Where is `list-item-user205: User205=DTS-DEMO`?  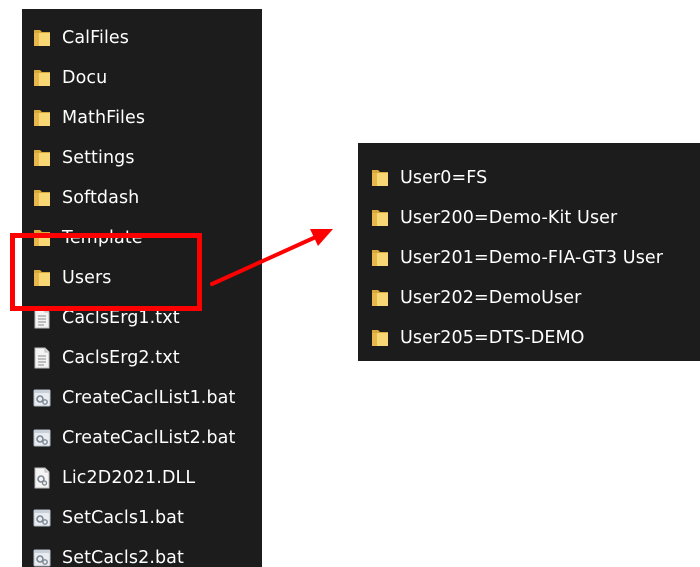 list-item-user205: User205=DTS-DEMO is located at coordinates (529, 338).